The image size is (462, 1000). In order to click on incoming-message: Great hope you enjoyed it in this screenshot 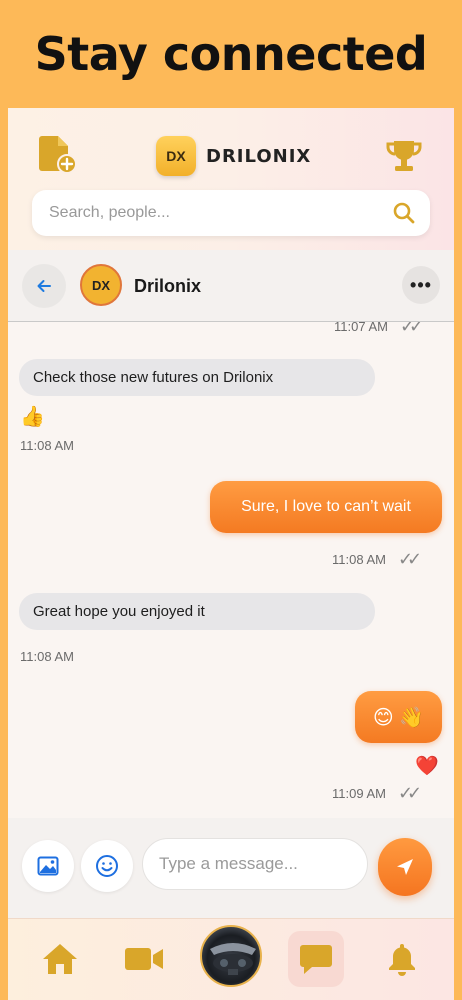, I will do `click(197, 611)`.